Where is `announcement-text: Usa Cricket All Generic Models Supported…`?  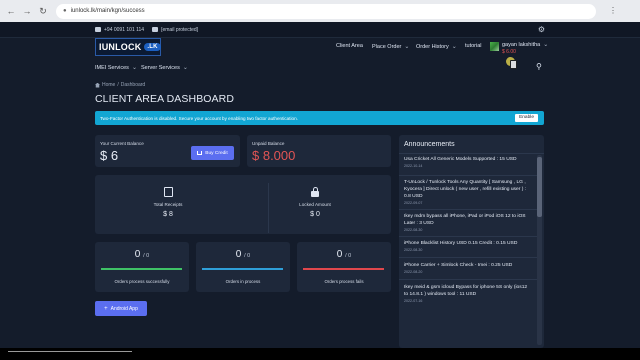 announcement-text: Usa Cricket All Generic Models Supported… is located at coordinates (460, 159).